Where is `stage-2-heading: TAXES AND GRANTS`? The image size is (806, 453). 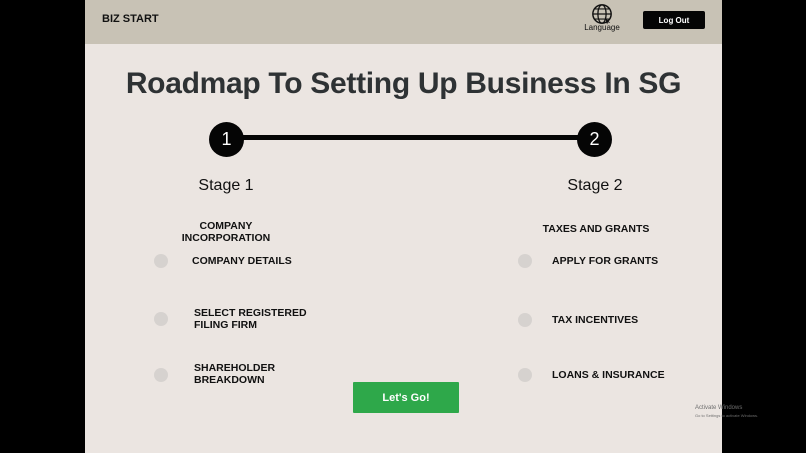 stage-2-heading: TAXES AND GRANTS is located at coordinates (596, 229).